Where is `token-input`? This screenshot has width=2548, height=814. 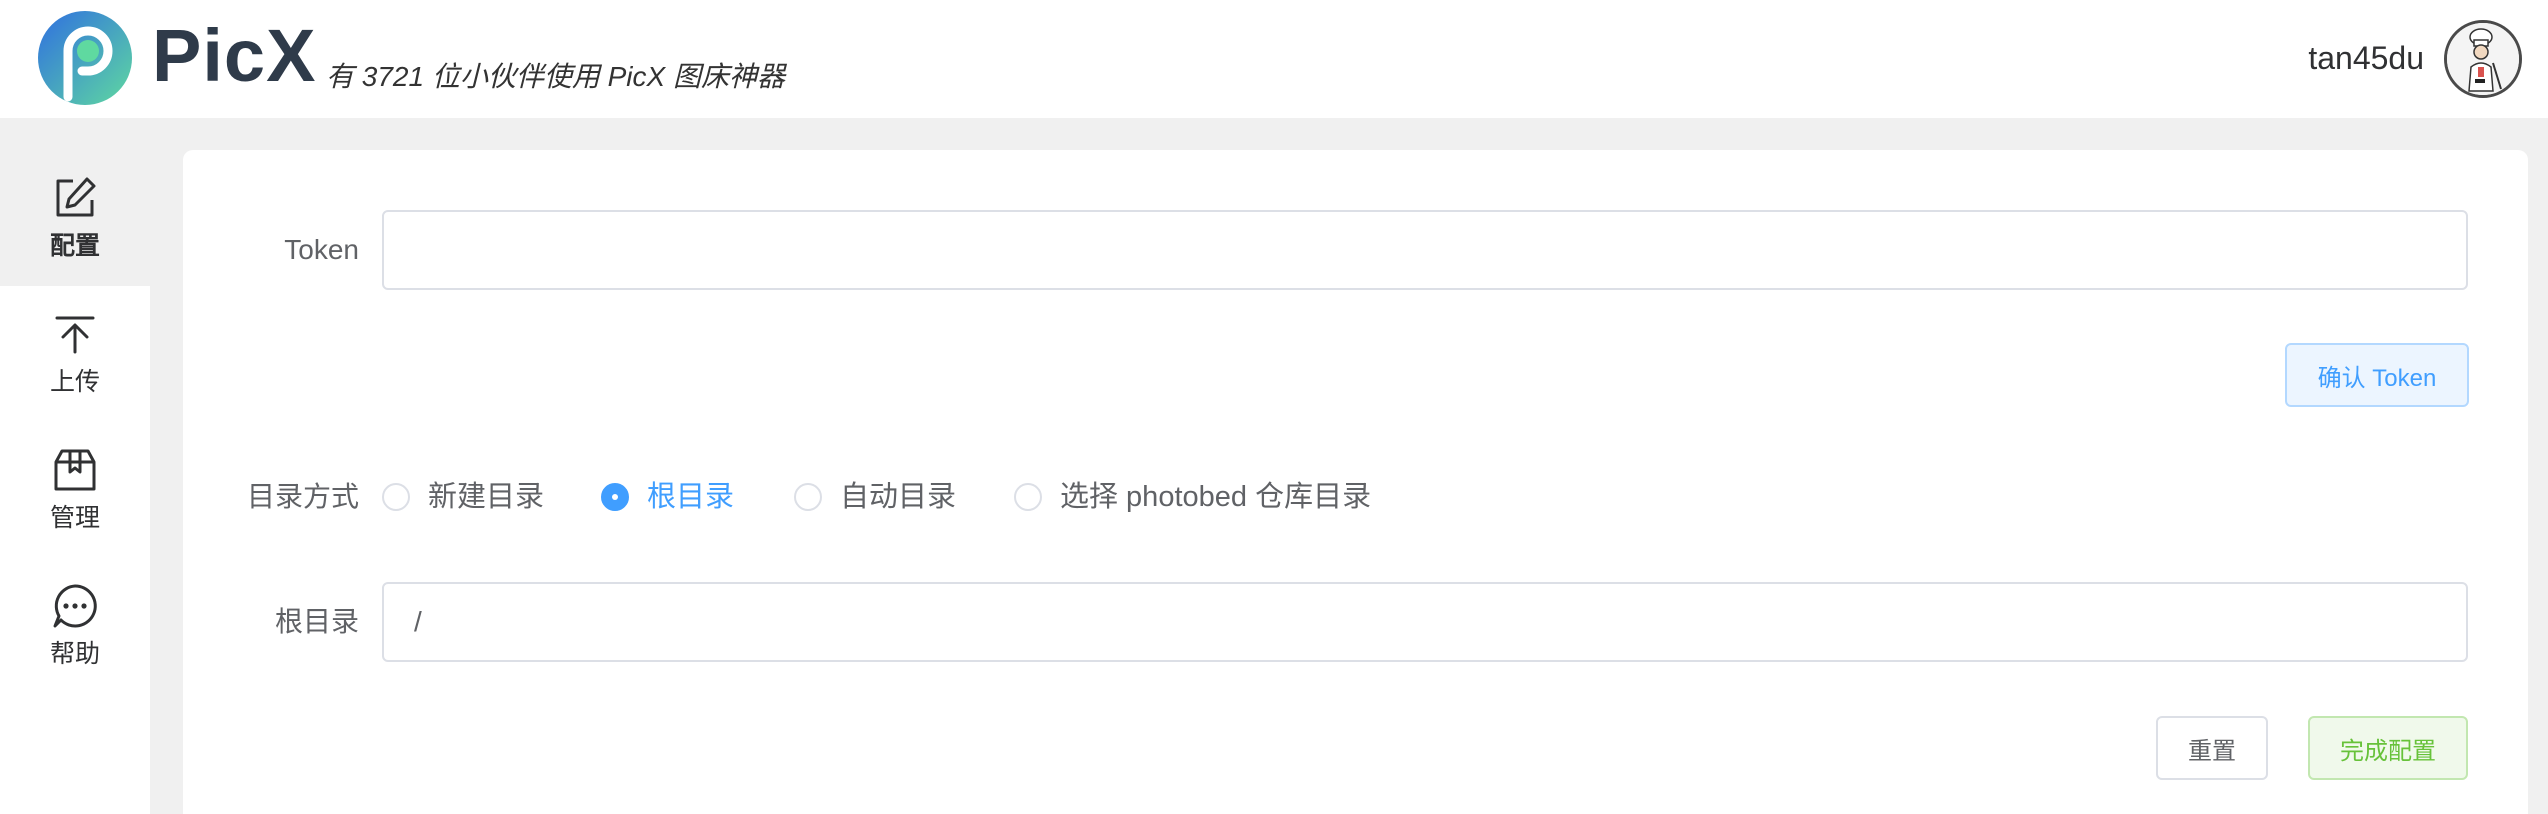 token-input is located at coordinates (1425, 250).